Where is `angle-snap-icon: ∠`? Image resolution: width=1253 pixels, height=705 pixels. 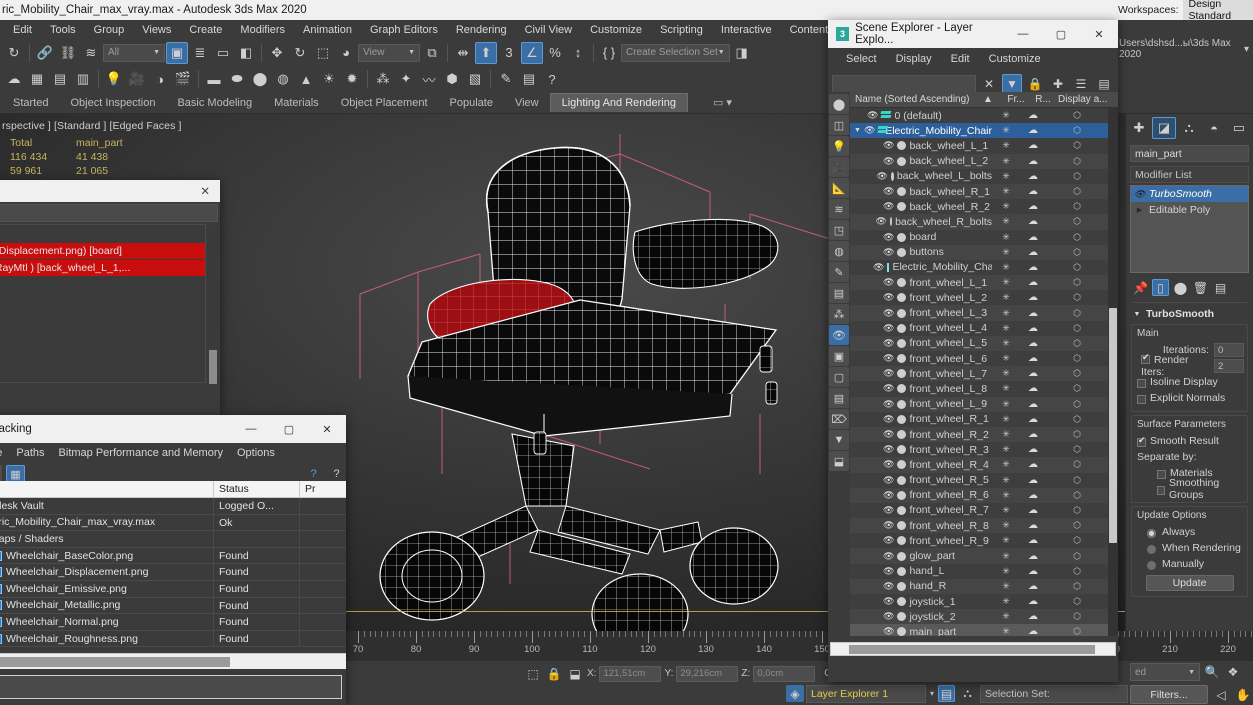 angle-snap-icon: ∠ is located at coordinates (532, 52).